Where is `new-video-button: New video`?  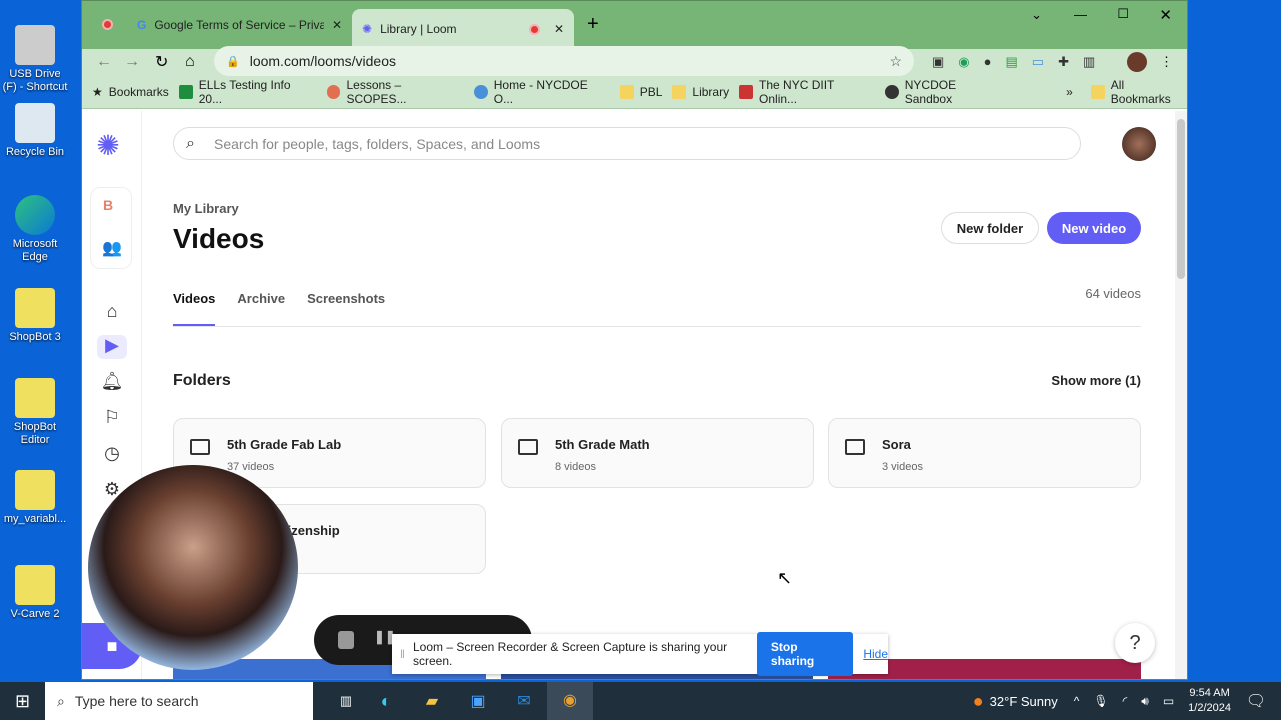
new-video-button: New video is located at coordinates (1094, 228).